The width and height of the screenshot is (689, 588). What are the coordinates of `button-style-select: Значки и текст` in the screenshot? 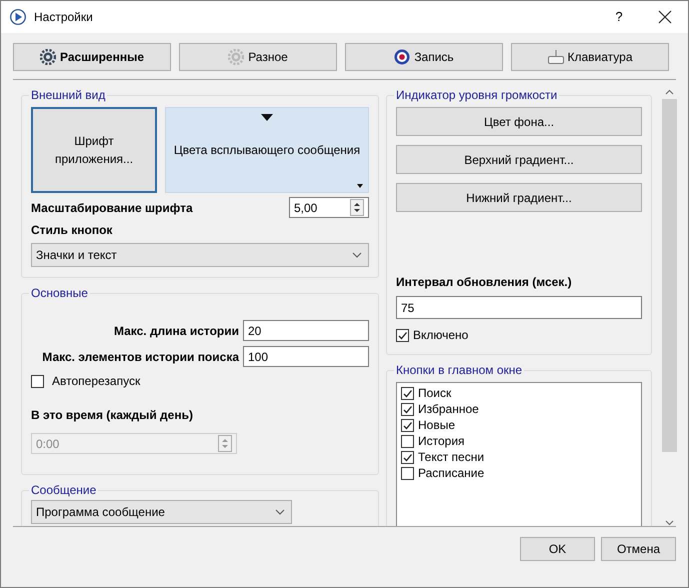 It's located at (200, 255).